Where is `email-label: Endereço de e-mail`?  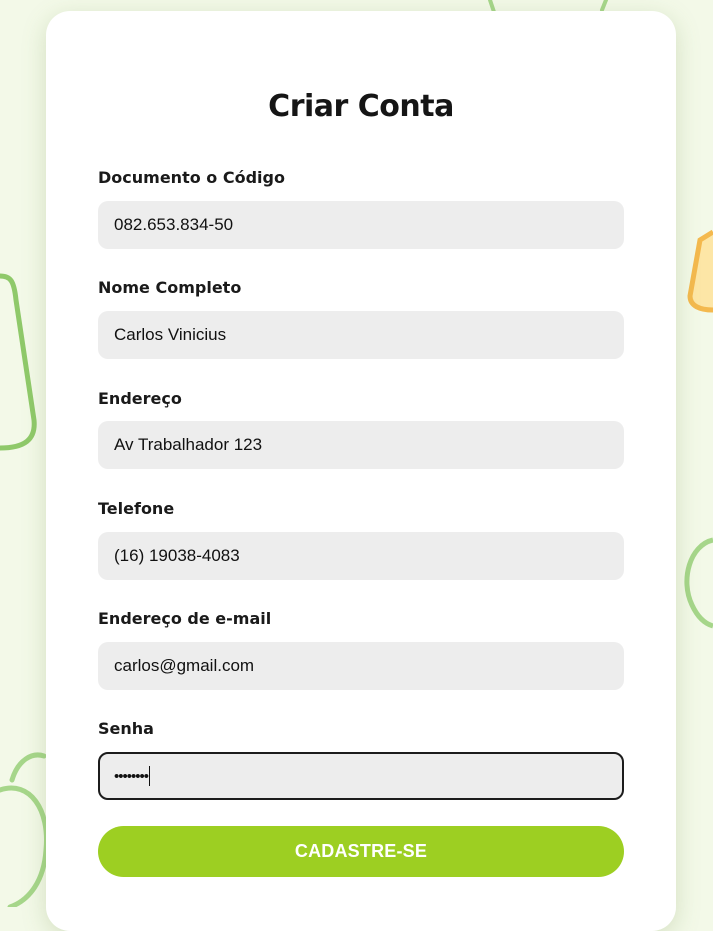 email-label: Endereço de e-mail is located at coordinates (185, 618).